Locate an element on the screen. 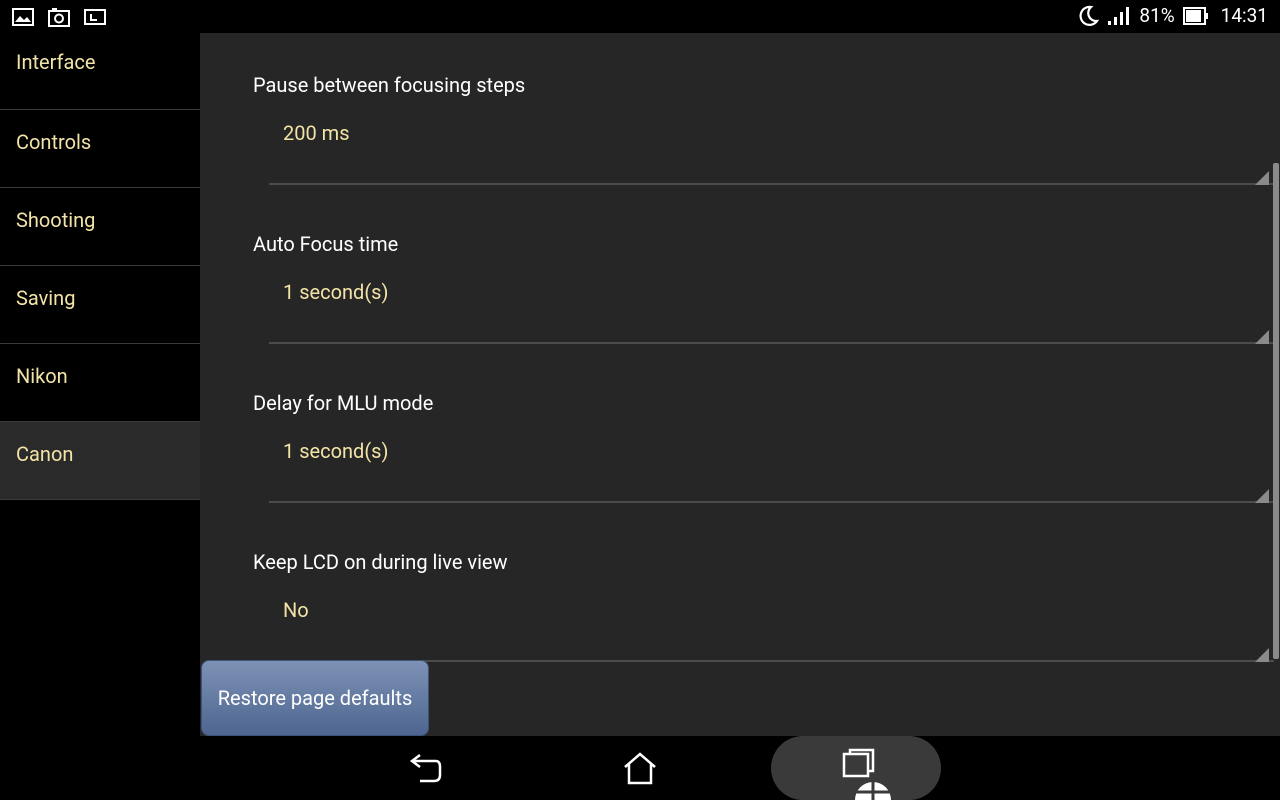 This screenshot has height=800, width=1280. pref-focus-step-pause: Pause between focusing steps 200 ms is located at coordinates (763, 129).